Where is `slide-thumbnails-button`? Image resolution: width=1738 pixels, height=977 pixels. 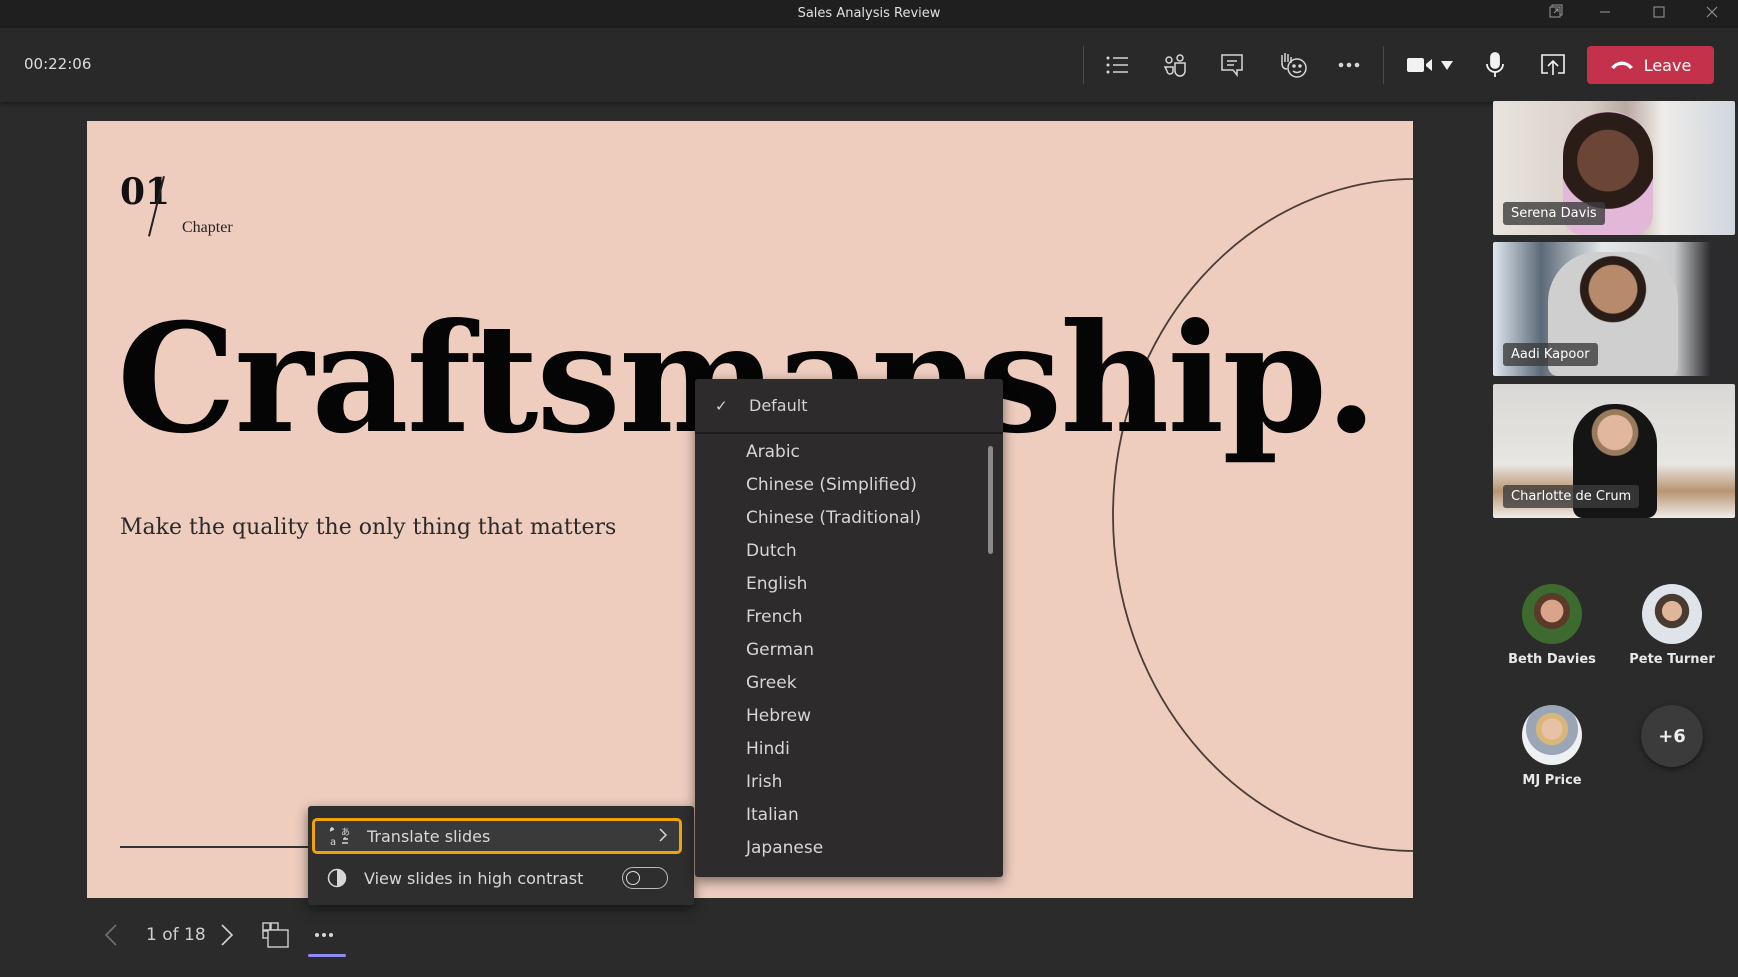
slide-thumbnails-button is located at coordinates (276, 935).